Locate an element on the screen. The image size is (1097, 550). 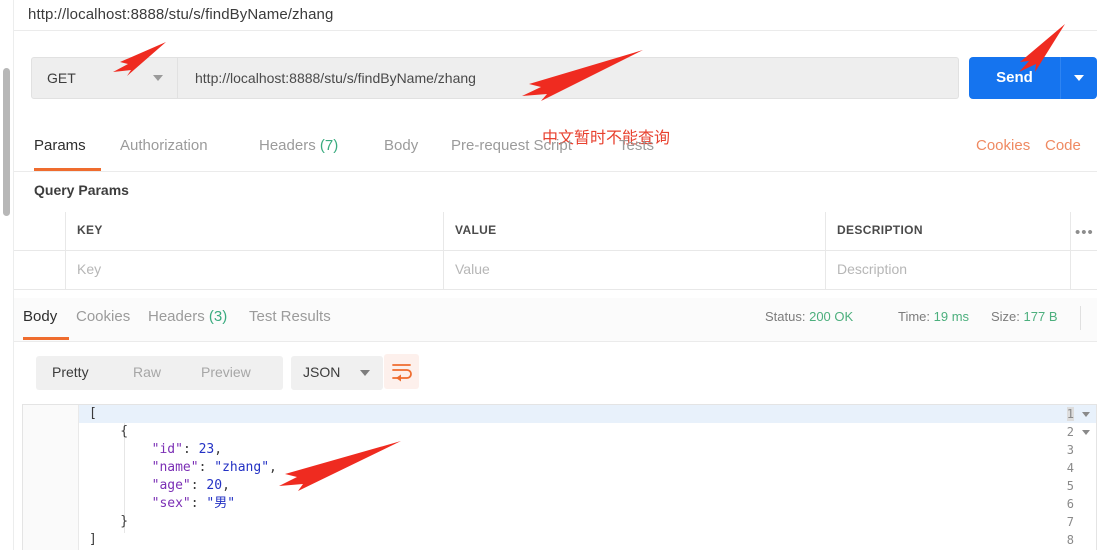
response-view-segmented-control: Pretty Raw Preview is located at coordinates (159, 373).